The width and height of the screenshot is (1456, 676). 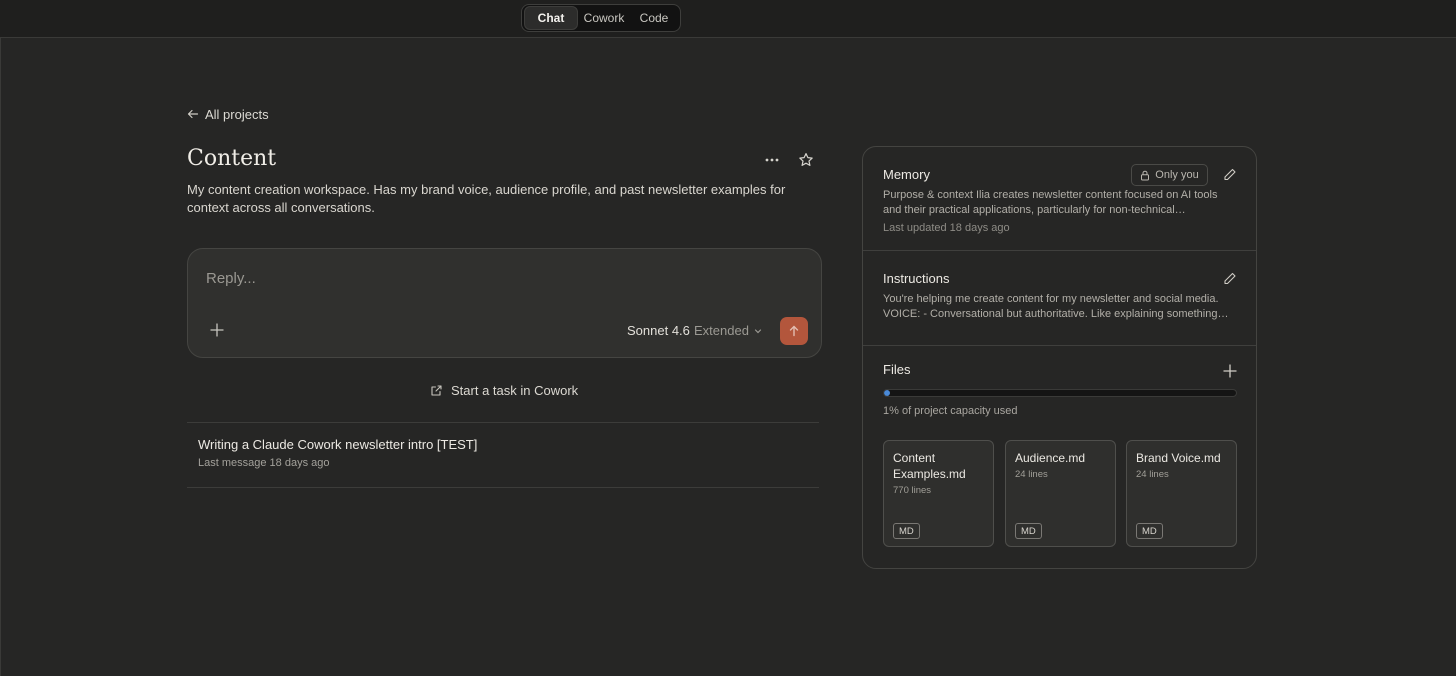 I want to click on mode-switch: Chat Cowork Code, so click(x=601, y=18).